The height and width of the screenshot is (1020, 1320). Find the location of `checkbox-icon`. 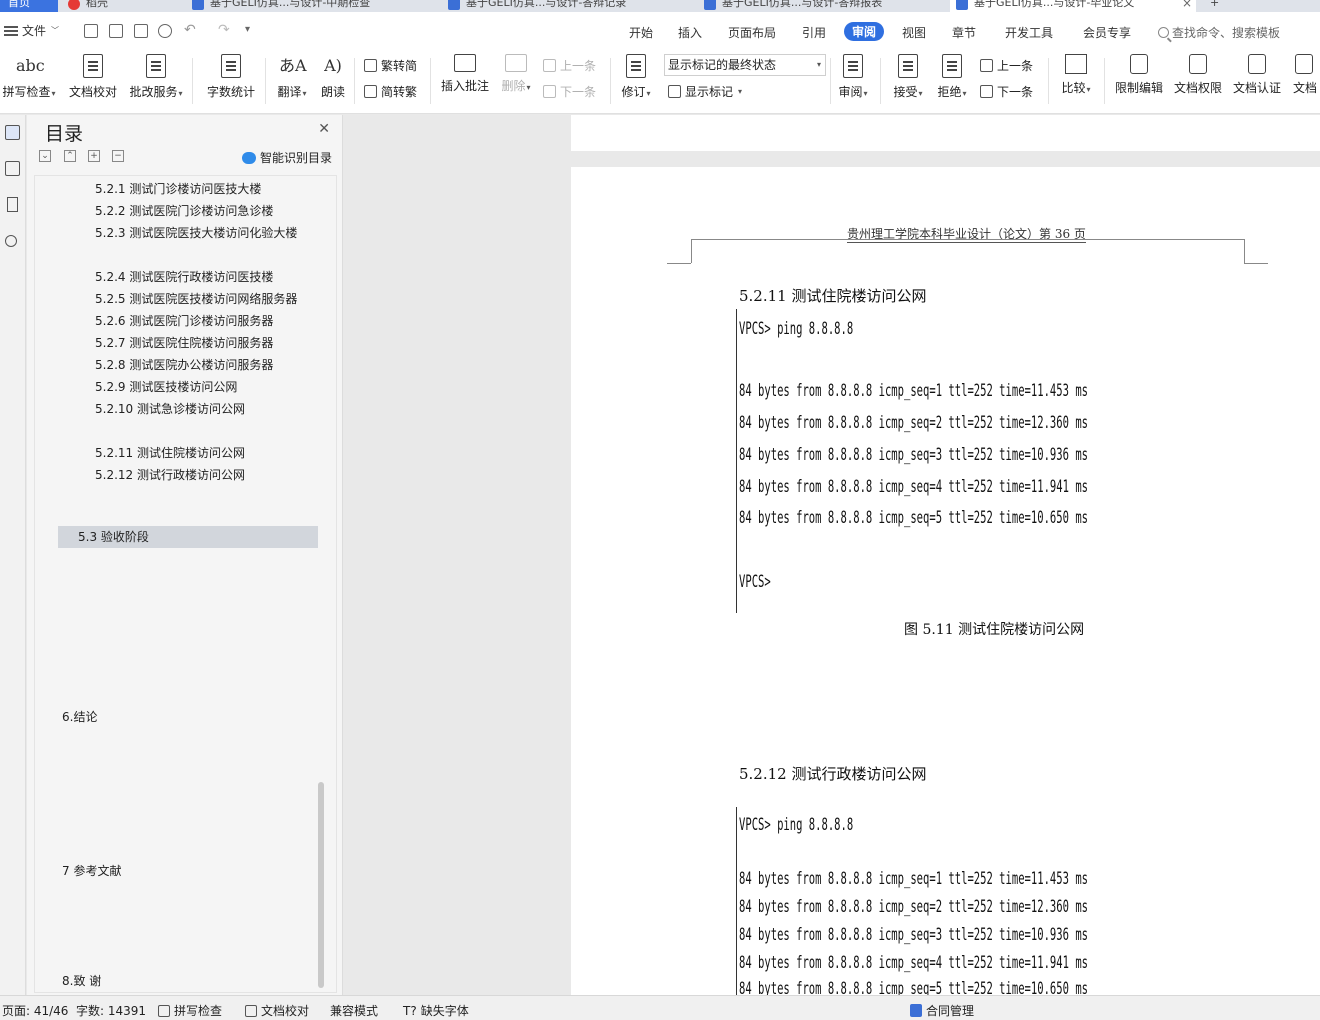

checkbox-icon is located at coordinates (164, 1010).